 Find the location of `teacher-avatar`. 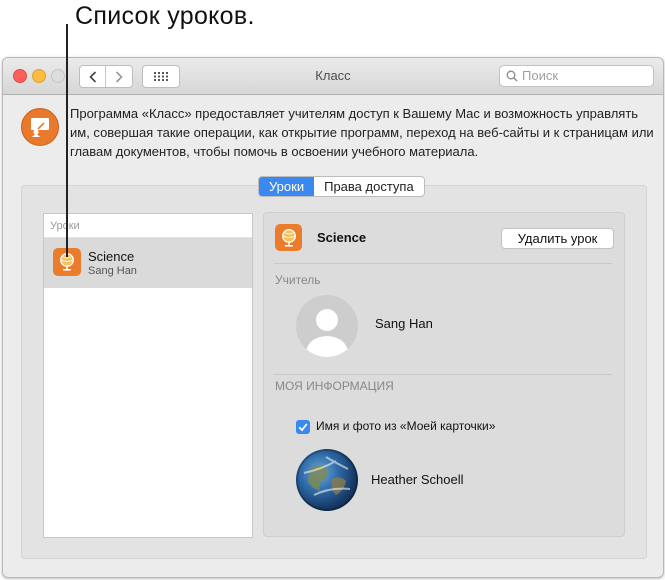

teacher-avatar is located at coordinates (327, 326).